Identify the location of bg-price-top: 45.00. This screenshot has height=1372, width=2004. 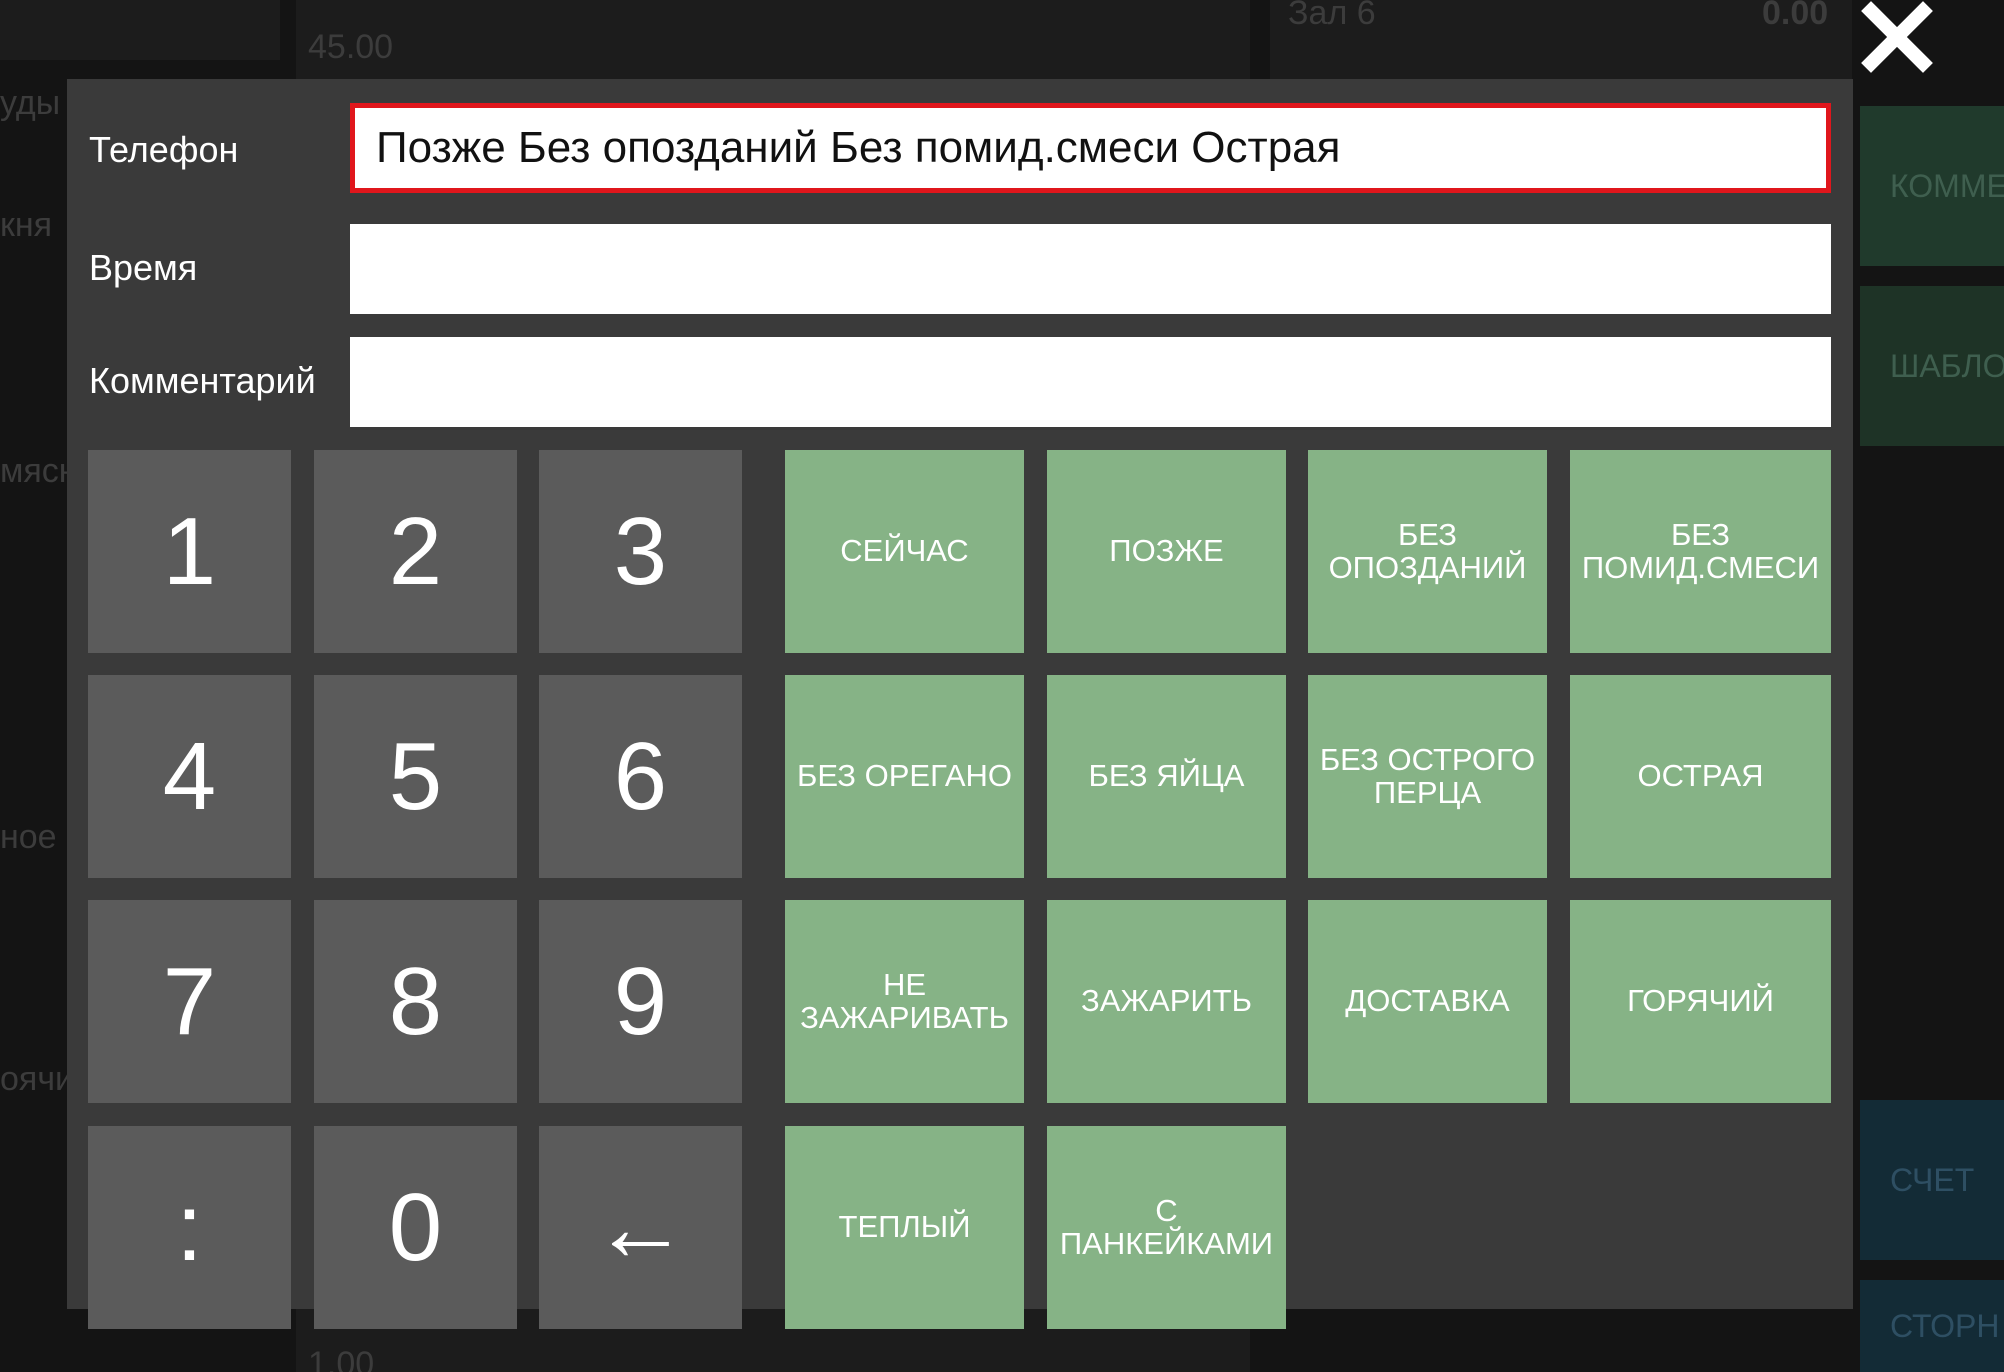
(351, 47).